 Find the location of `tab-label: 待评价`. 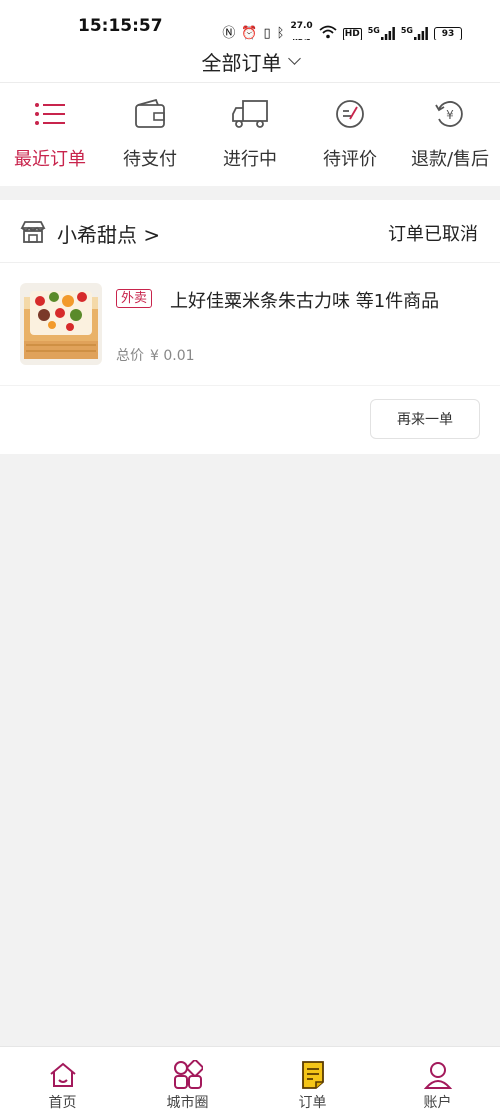

tab-label: 待评价 is located at coordinates (350, 159).